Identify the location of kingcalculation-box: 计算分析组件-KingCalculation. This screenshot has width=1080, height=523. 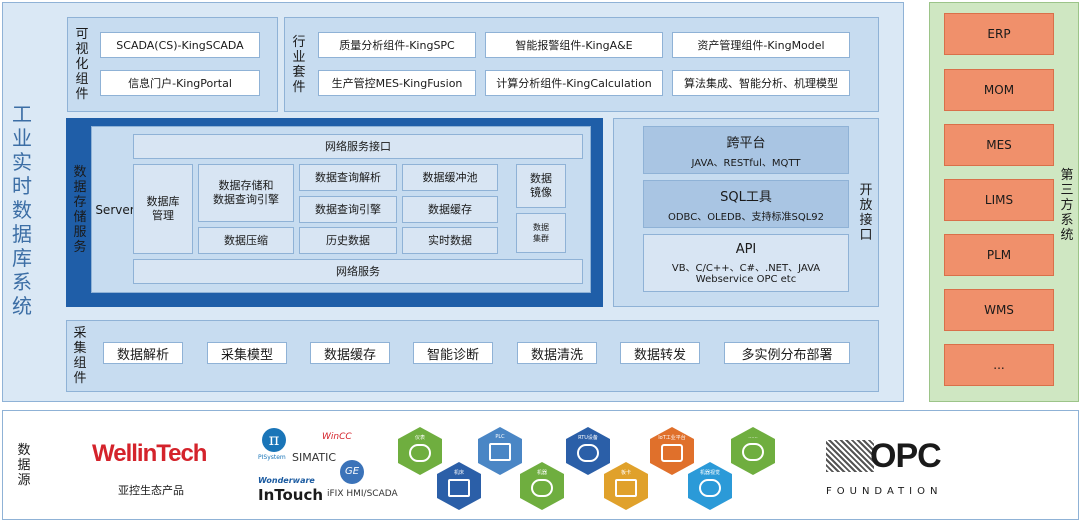
(574, 83).